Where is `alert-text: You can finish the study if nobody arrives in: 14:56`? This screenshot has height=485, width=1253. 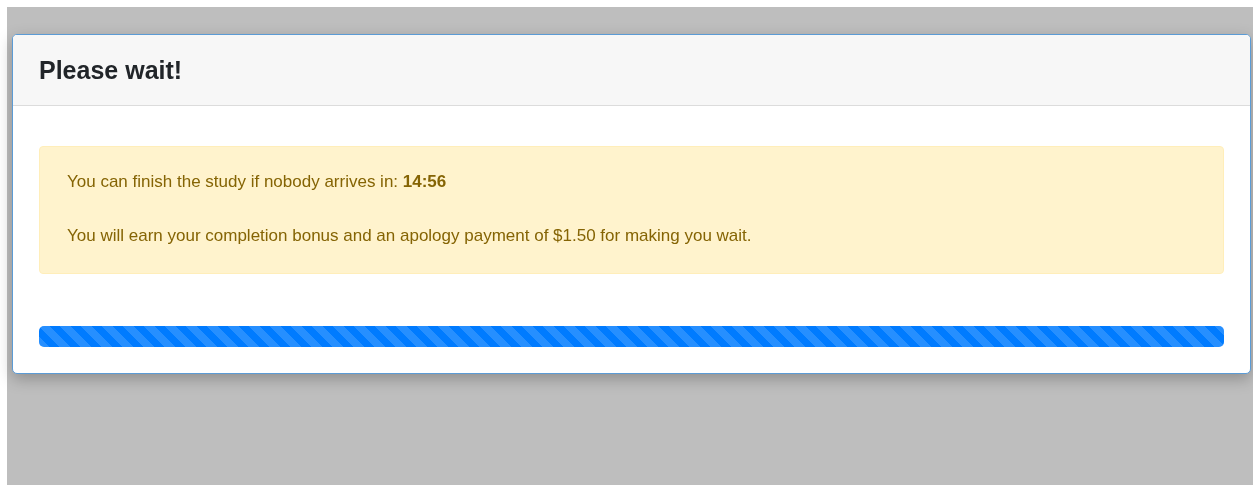 alert-text: You can finish the study if nobody arrives in: 14:56 is located at coordinates (257, 182).